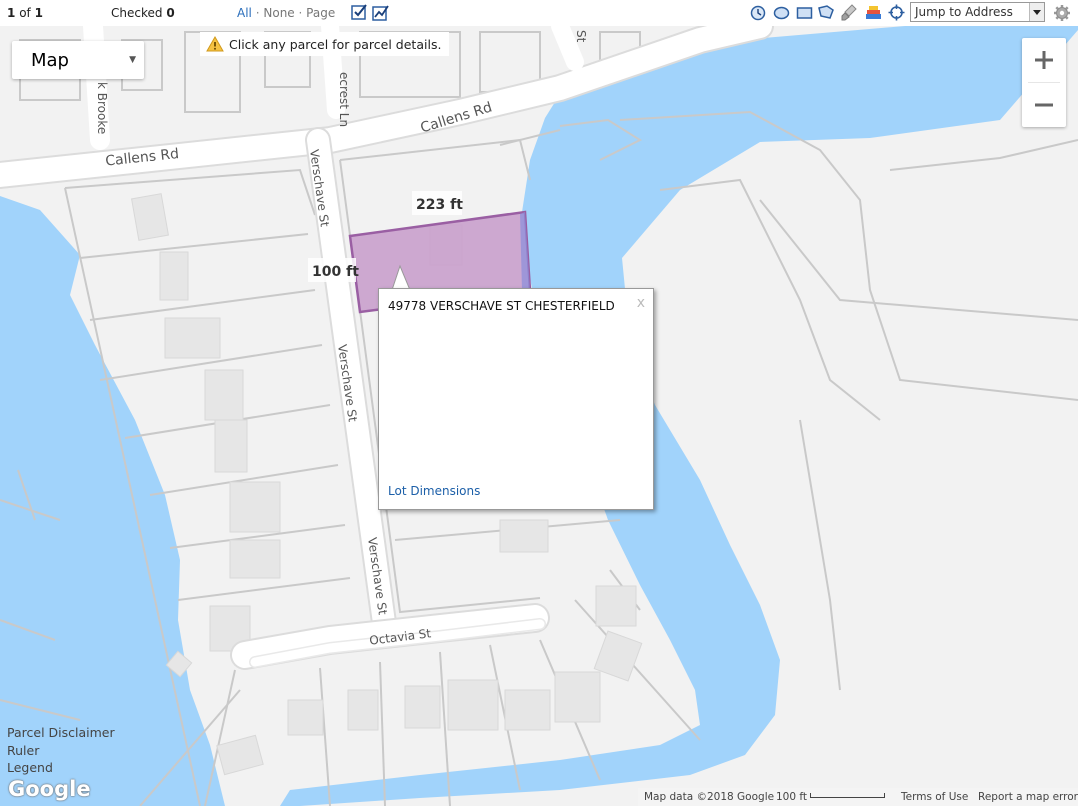  What do you see at coordinates (137, 13) in the screenshot?
I see `checked-label: Checked` at bounding box center [137, 13].